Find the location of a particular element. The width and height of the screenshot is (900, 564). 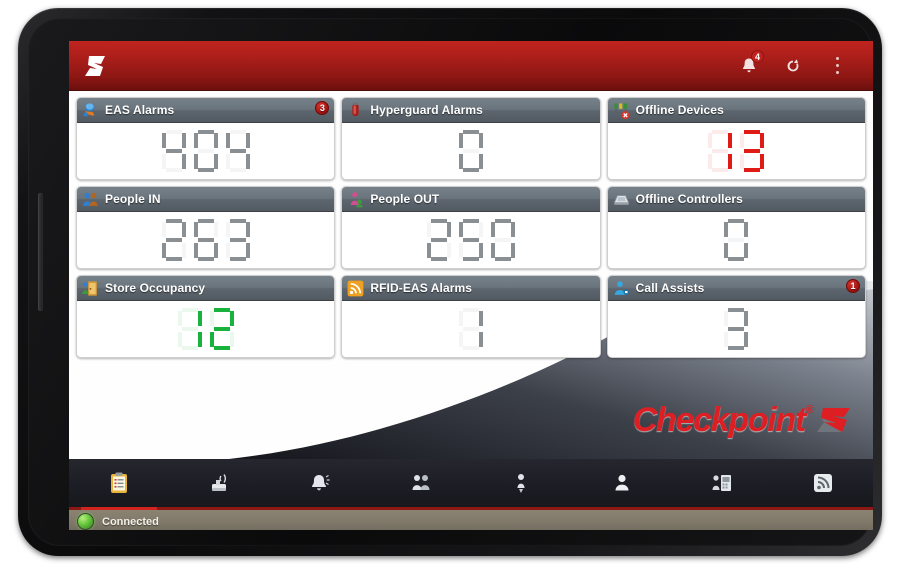

status-bar: Connected is located at coordinates (471, 520).